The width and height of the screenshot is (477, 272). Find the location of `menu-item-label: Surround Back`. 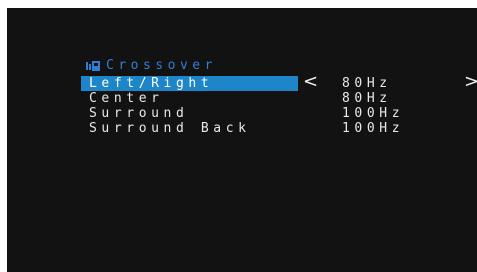

menu-item-label: Surround Back is located at coordinates (170, 128).